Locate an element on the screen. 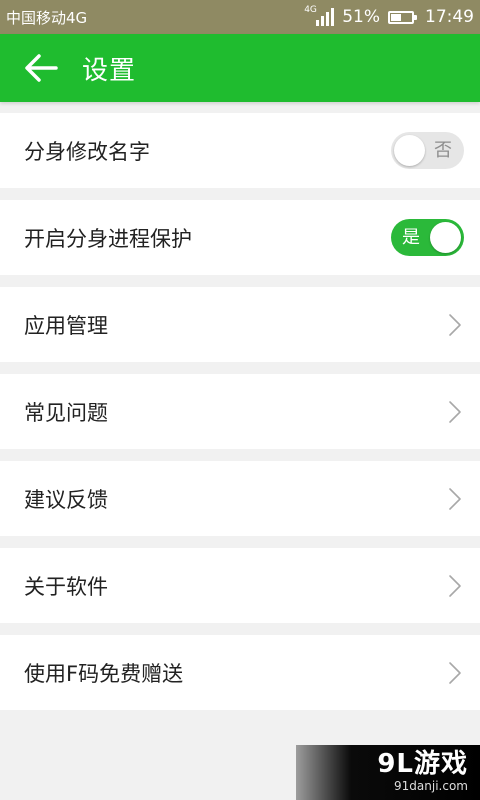 The height and width of the screenshot is (800, 480). status-bar: 中国移动4G 4G 51% 17:49 is located at coordinates (240, 17).